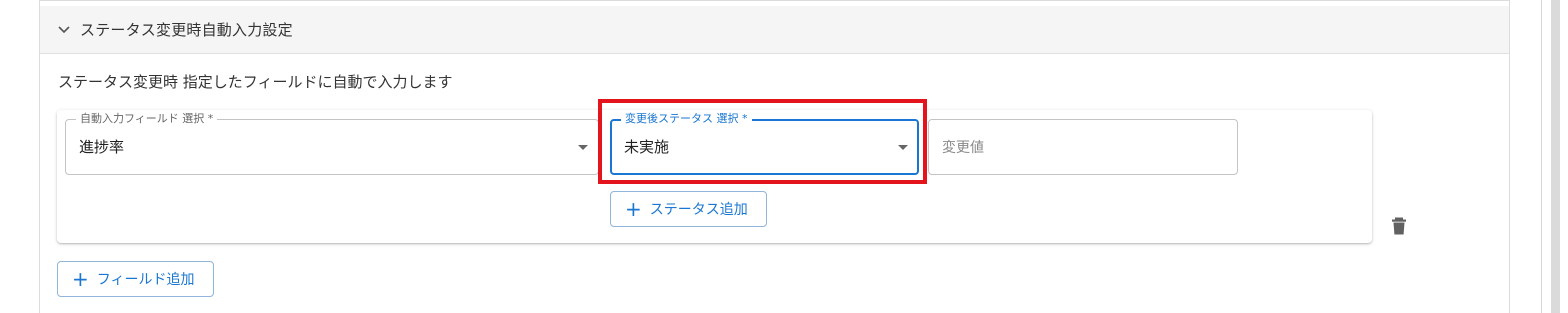 Image resolution: width=1568 pixels, height=313 pixels. What do you see at coordinates (1399, 226) in the screenshot?
I see `trash-icon` at bounding box center [1399, 226].